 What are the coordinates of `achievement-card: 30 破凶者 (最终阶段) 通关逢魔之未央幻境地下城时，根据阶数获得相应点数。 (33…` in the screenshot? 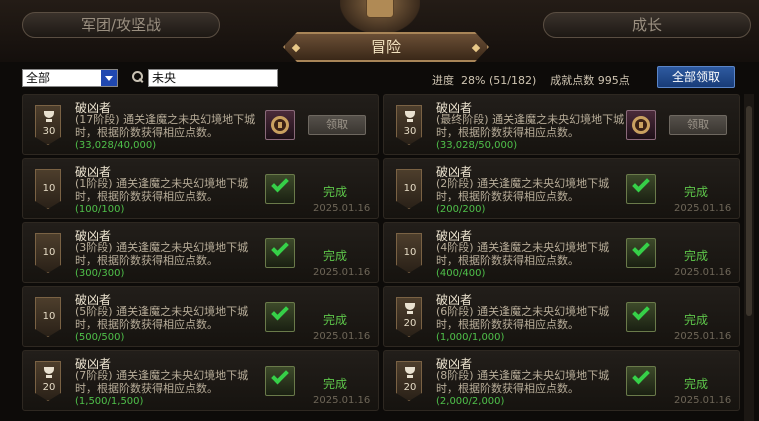 It's located at (561, 124).